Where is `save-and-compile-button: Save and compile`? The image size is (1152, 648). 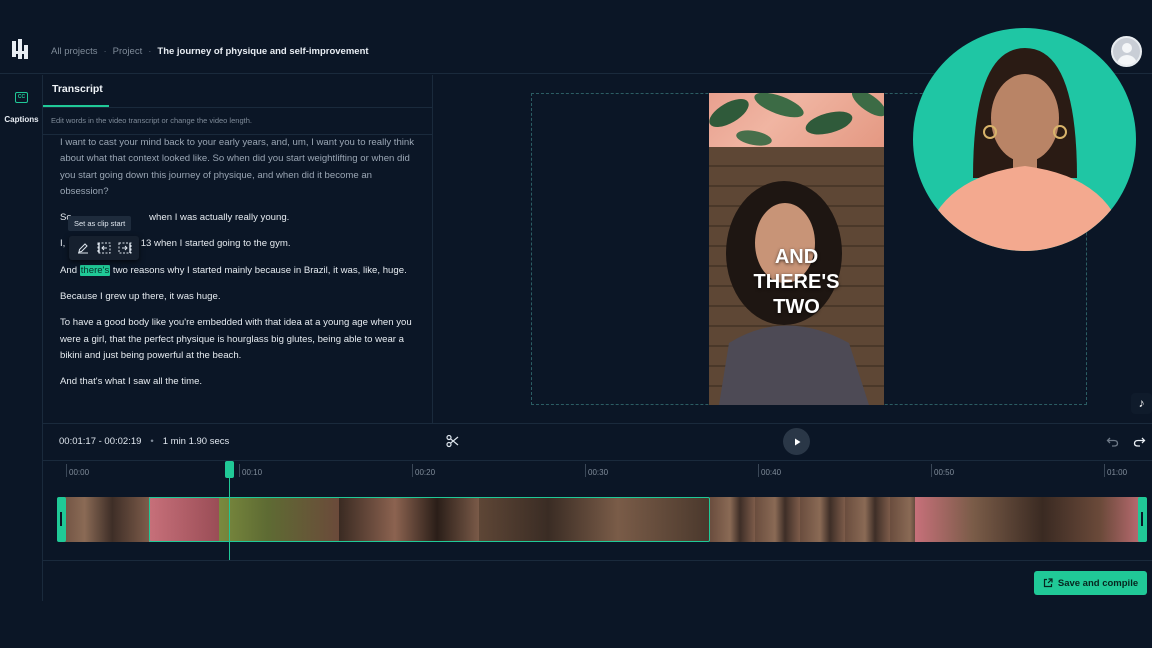
save-and-compile-button: Save and compile is located at coordinates (1090, 583).